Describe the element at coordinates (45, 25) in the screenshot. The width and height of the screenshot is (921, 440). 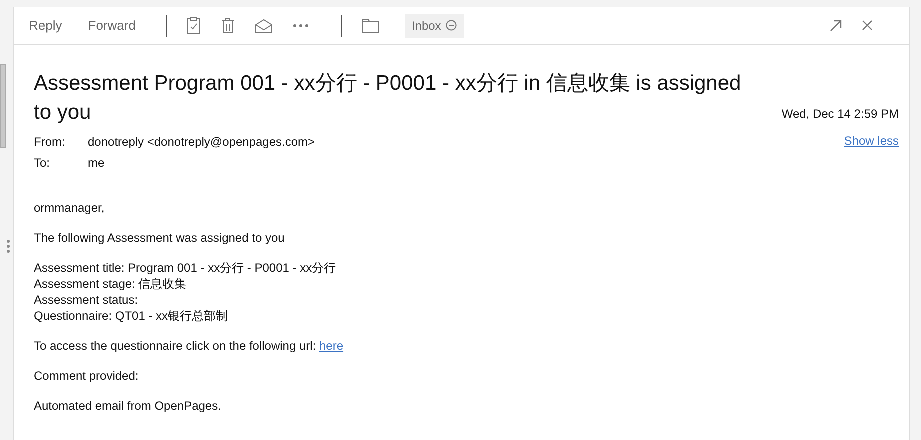
I see `toolbar-button: Reply` at that location.